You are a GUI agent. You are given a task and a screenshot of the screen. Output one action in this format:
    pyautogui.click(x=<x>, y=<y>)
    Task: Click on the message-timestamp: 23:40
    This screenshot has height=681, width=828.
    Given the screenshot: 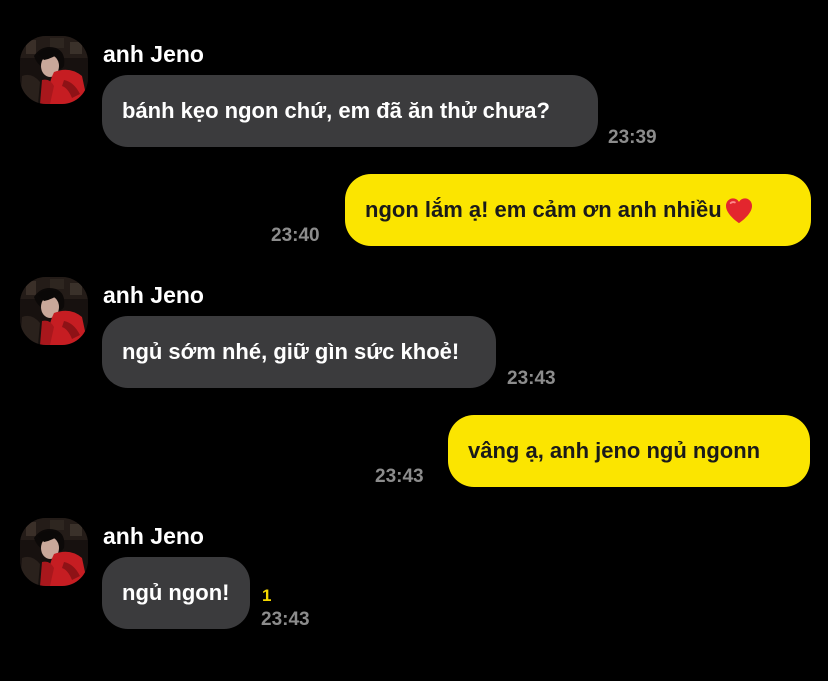 What is the action you would take?
    pyautogui.click(x=295, y=235)
    